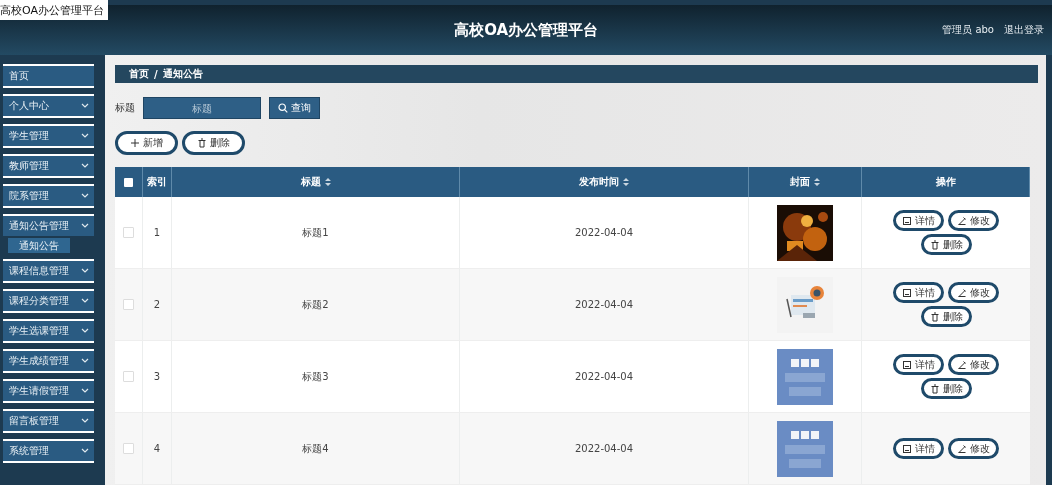  Describe the element at coordinates (157, 182) in the screenshot. I see `column-header: 索引` at that location.